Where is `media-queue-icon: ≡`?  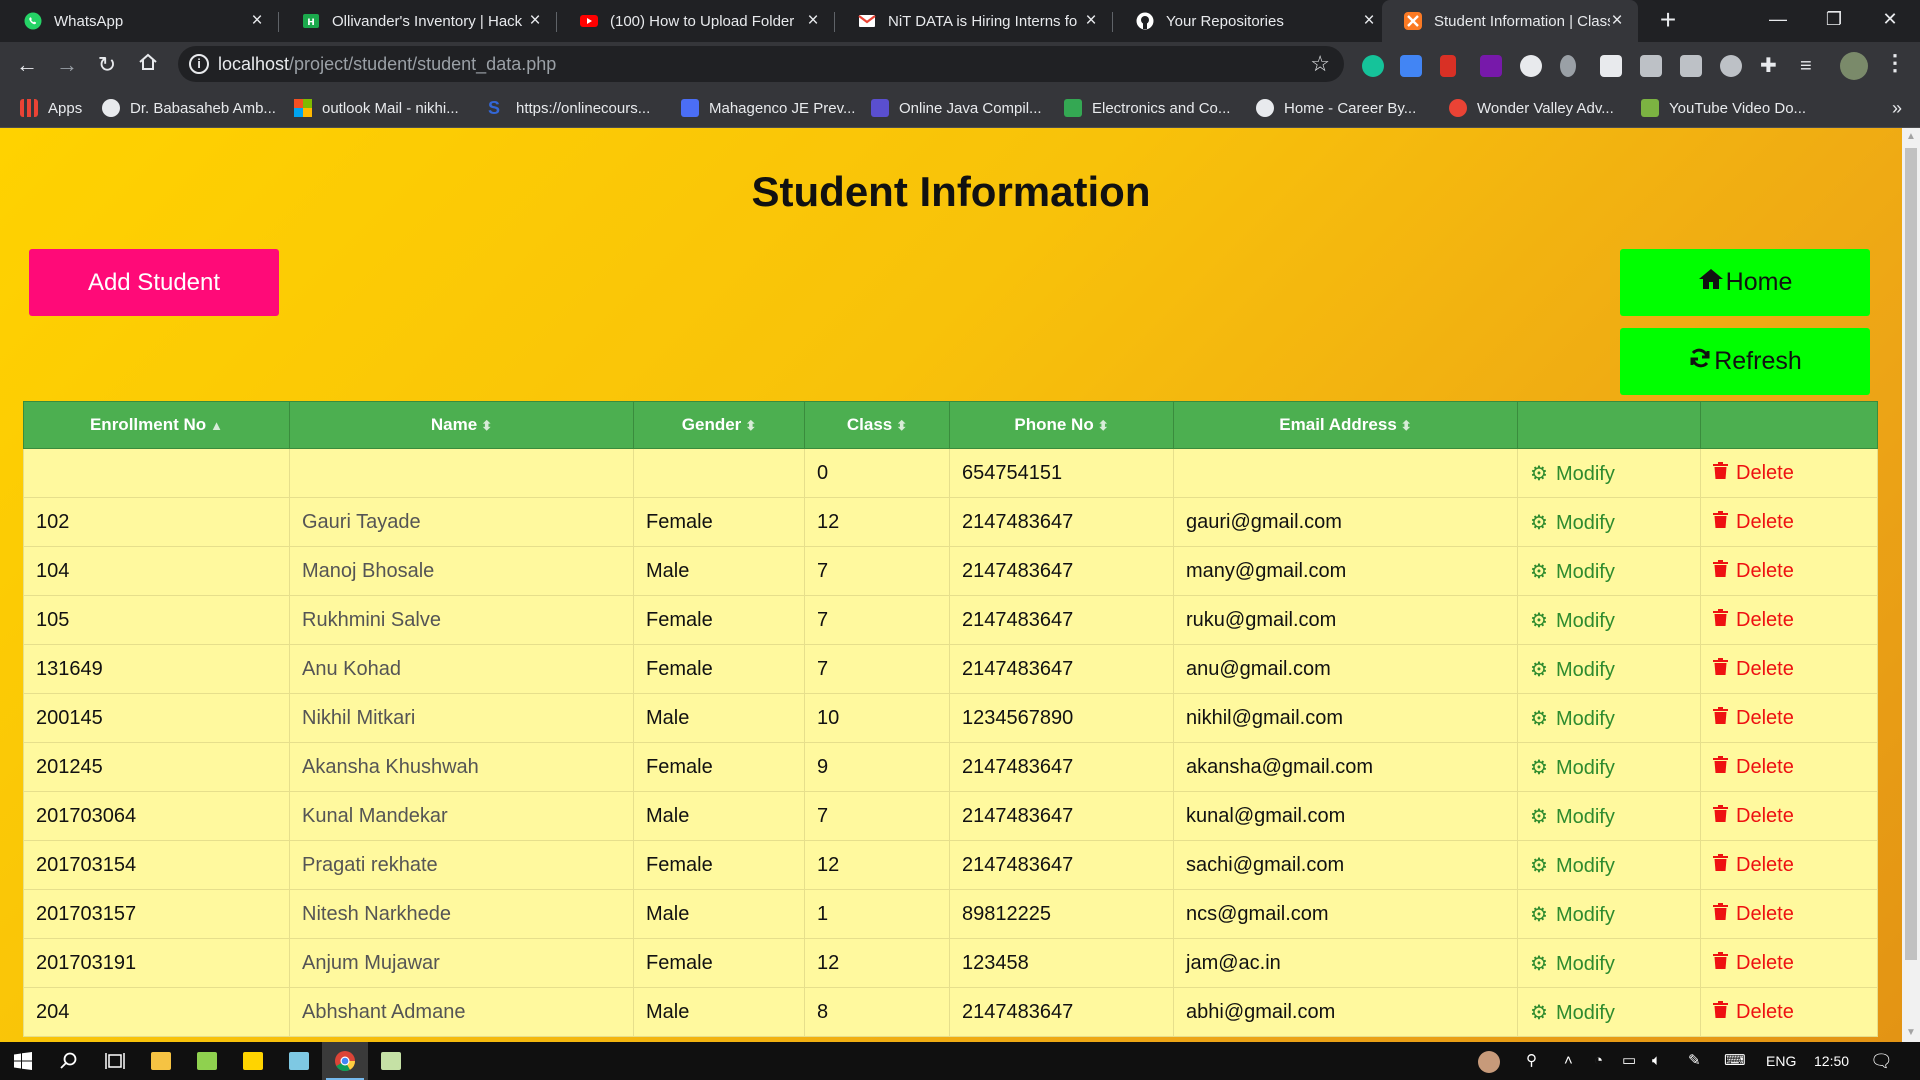 media-queue-icon: ≡ is located at coordinates (1811, 66).